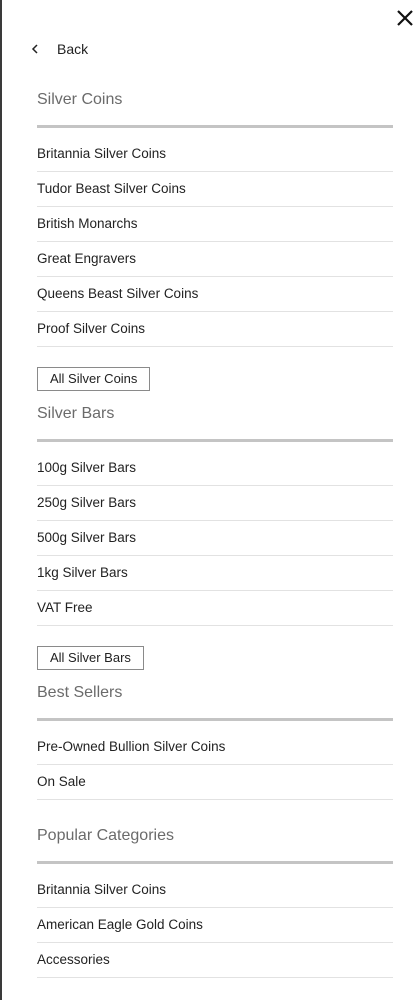  Describe the element at coordinates (215, 105) in the screenshot. I see `section-title-silver-coins: Silver Coins` at that location.